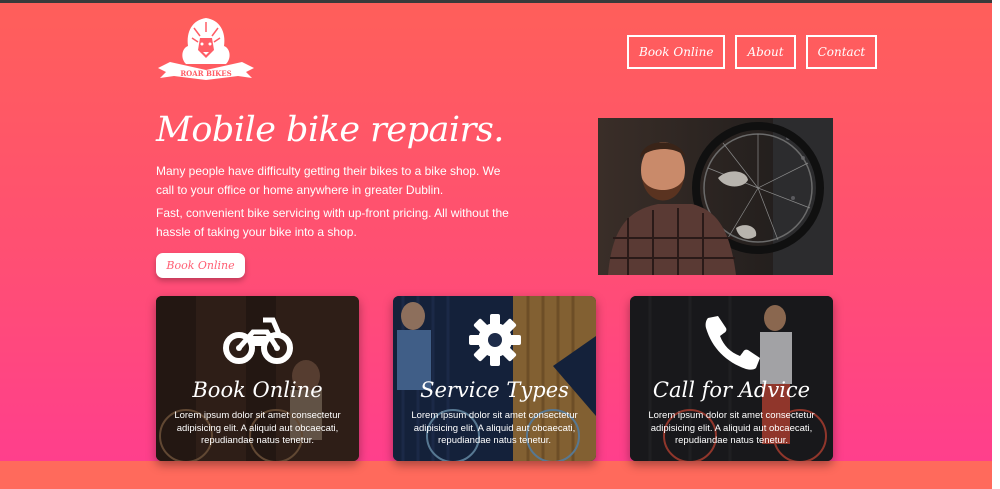 This screenshot has height=489, width=1000. What do you see at coordinates (257, 390) in the screenshot?
I see `card-title: Book Online` at bounding box center [257, 390].